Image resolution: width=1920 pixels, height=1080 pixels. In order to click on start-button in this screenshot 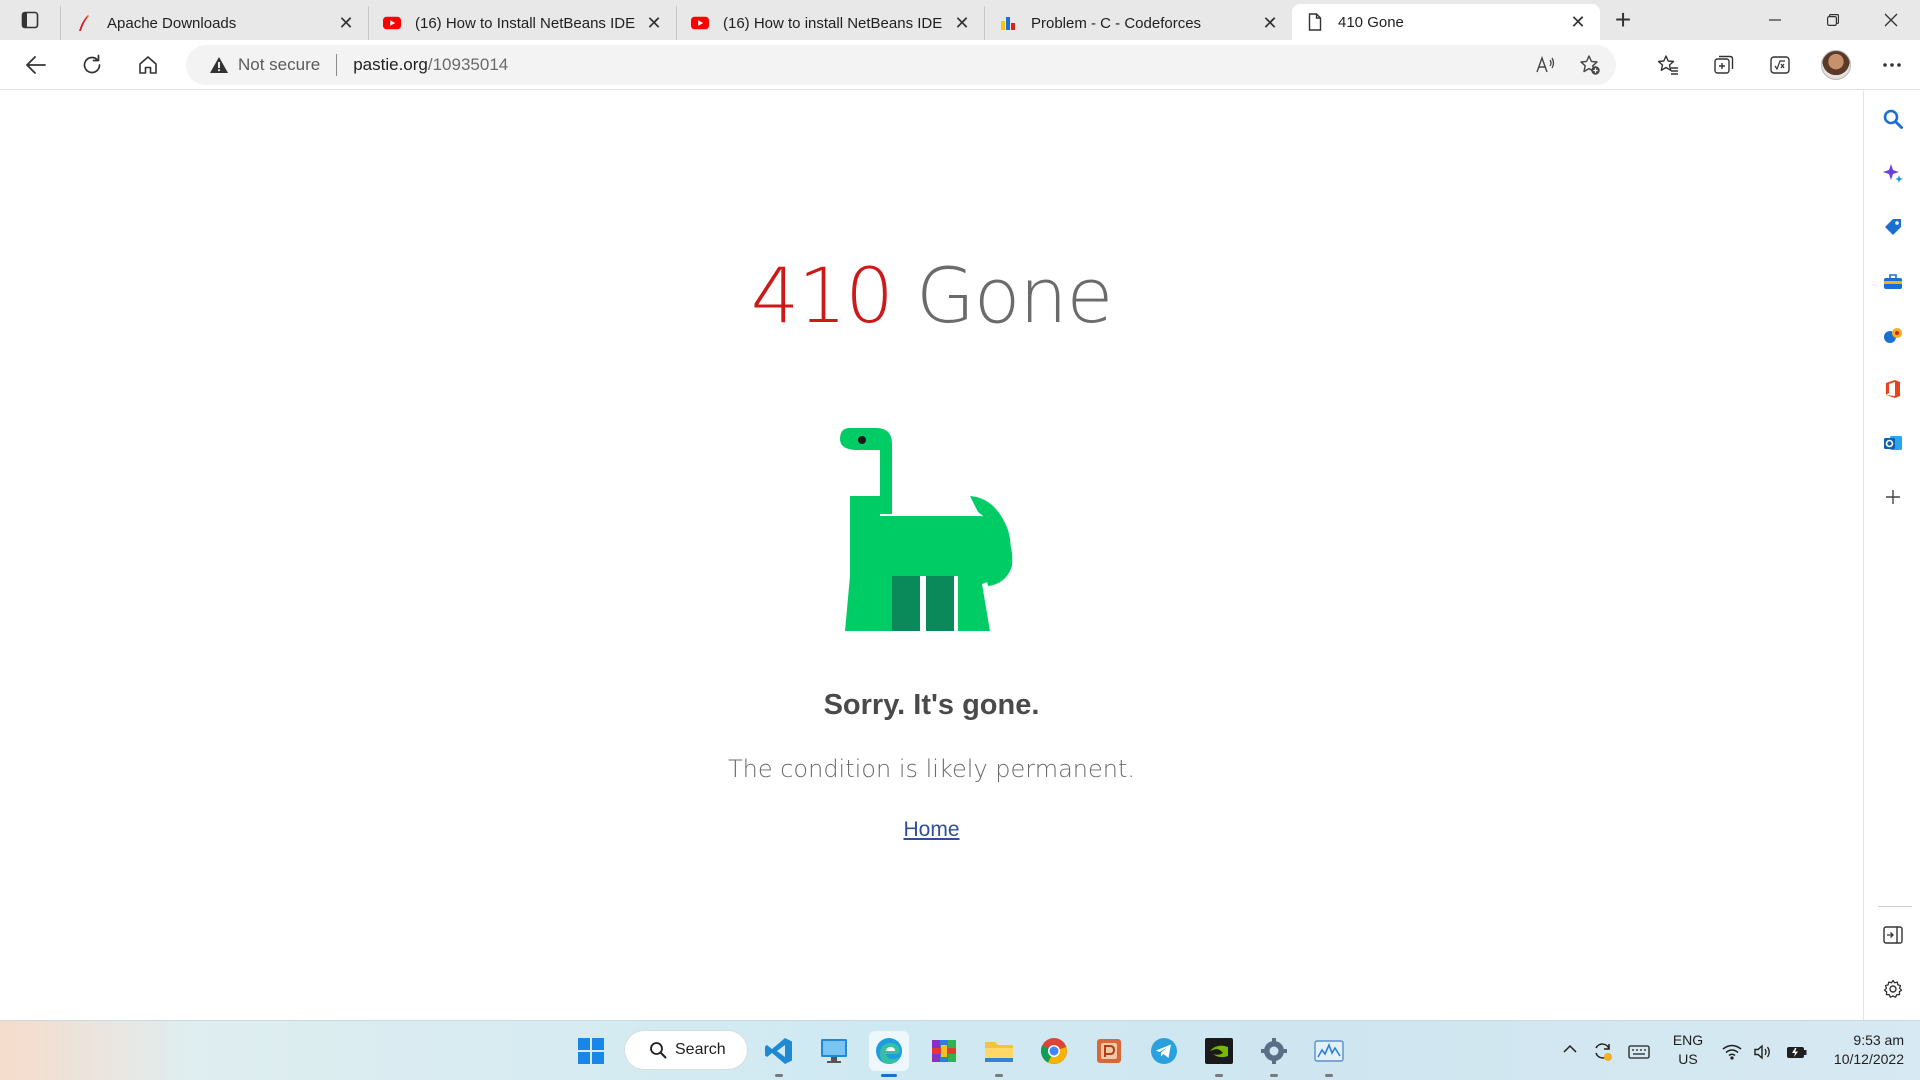, I will do `click(591, 1051)`.